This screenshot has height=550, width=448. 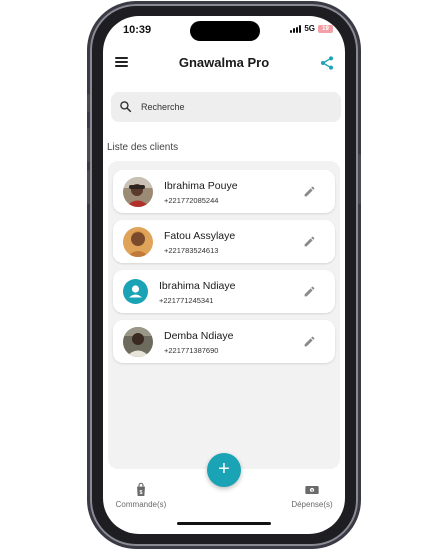 I want to click on page-title: Gnawalma Pro, so click(x=224, y=62).